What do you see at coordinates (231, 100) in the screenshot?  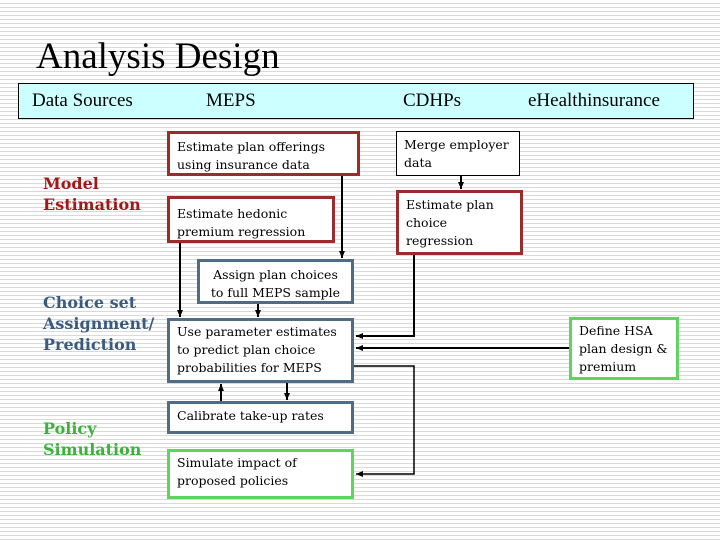 I see `header-meps: MEPS` at bounding box center [231, 100].